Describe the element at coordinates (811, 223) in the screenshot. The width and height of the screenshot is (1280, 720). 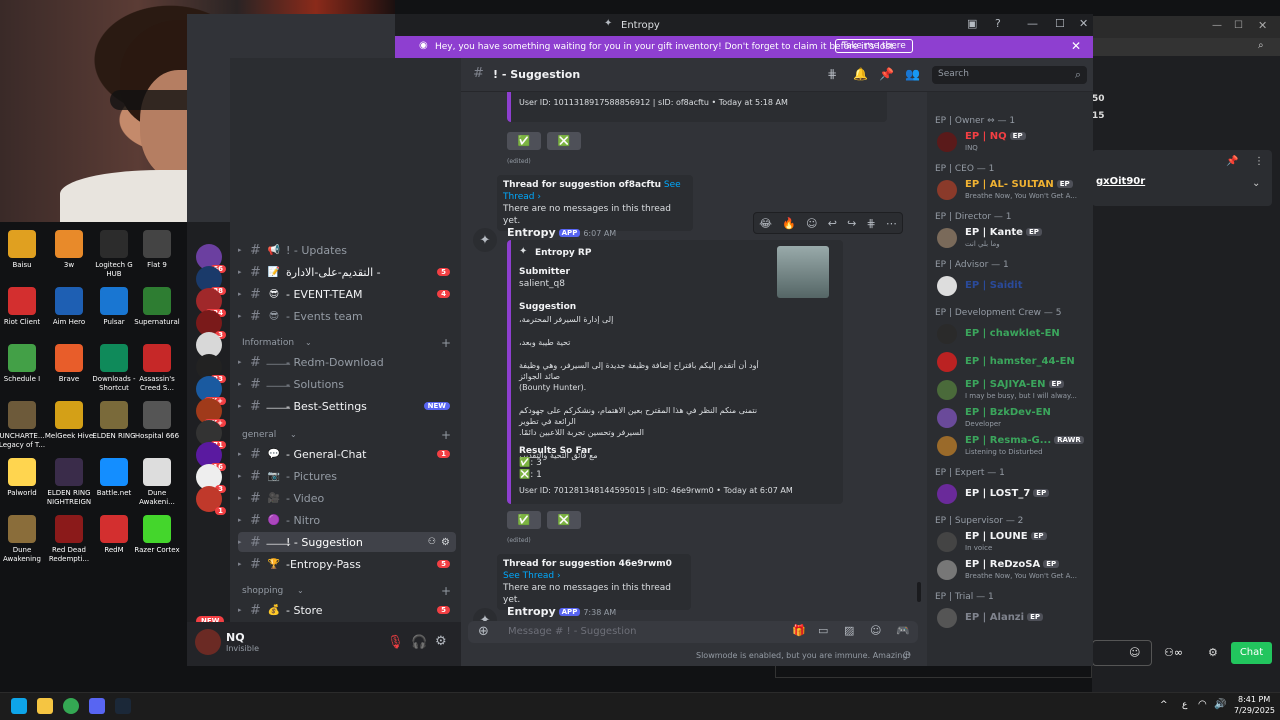
I see `add-reaction-icon: ☺` at that location.